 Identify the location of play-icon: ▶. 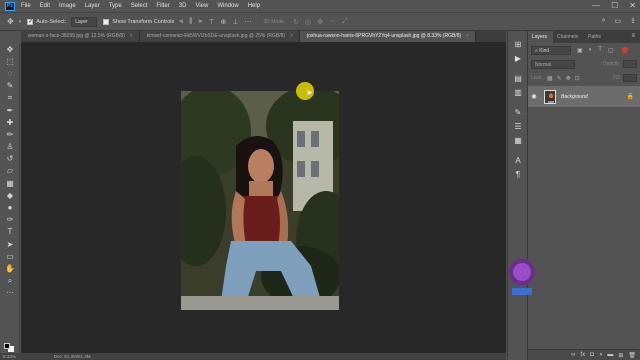
(518, 58).